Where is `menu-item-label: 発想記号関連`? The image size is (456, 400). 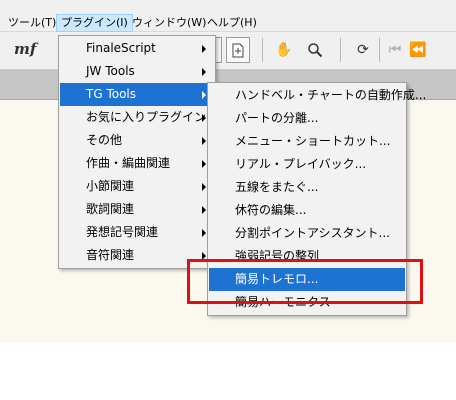
menu-item-label: 発想記号関連 is located at coordinates (122, 232).